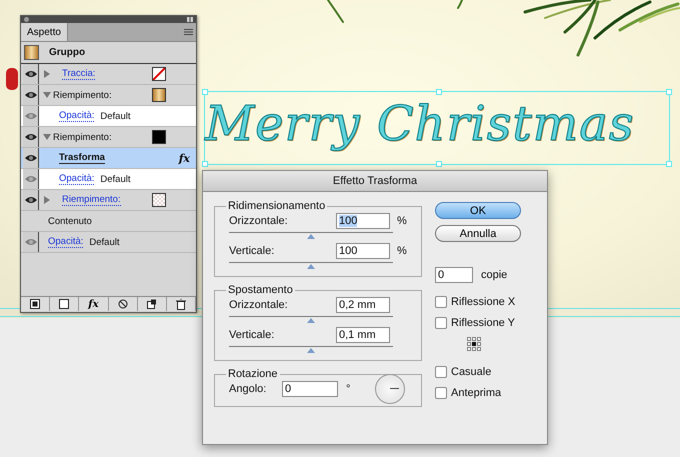 Image resolution: width=680 pixels, height=457 pixels. I want to click on framed-square-icon, so click(35, 304).